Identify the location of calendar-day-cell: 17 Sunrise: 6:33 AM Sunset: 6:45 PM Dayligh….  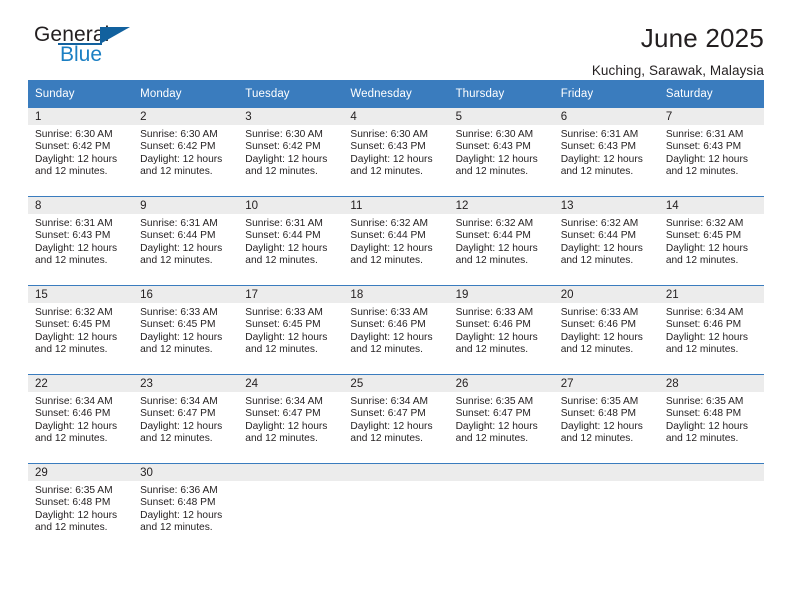
(291, 330).